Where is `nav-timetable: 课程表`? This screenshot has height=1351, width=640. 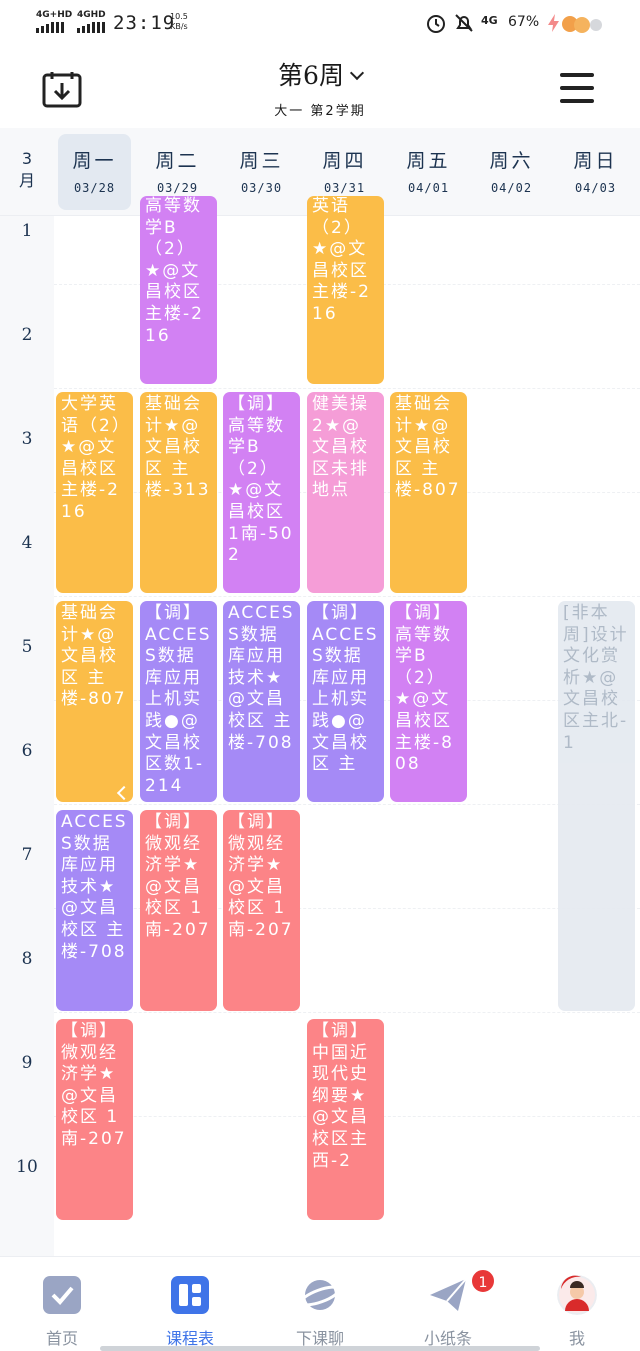 nav-timetable: 课程表 is located at coordinates (190, 1312).